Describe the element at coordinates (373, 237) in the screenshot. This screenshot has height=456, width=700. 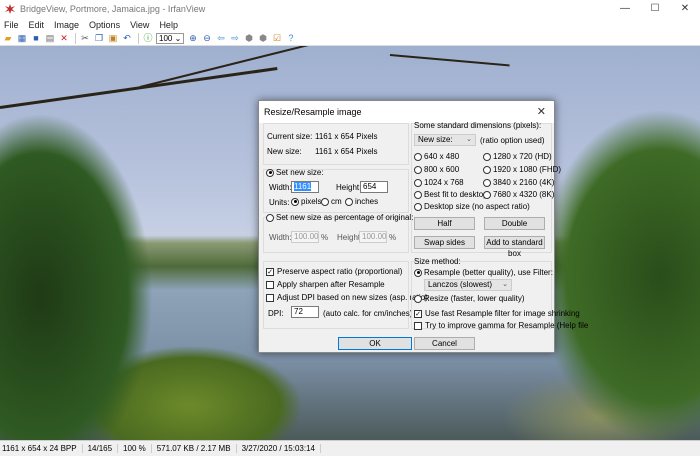
I see `pct-height-input: 100.00` at that location.